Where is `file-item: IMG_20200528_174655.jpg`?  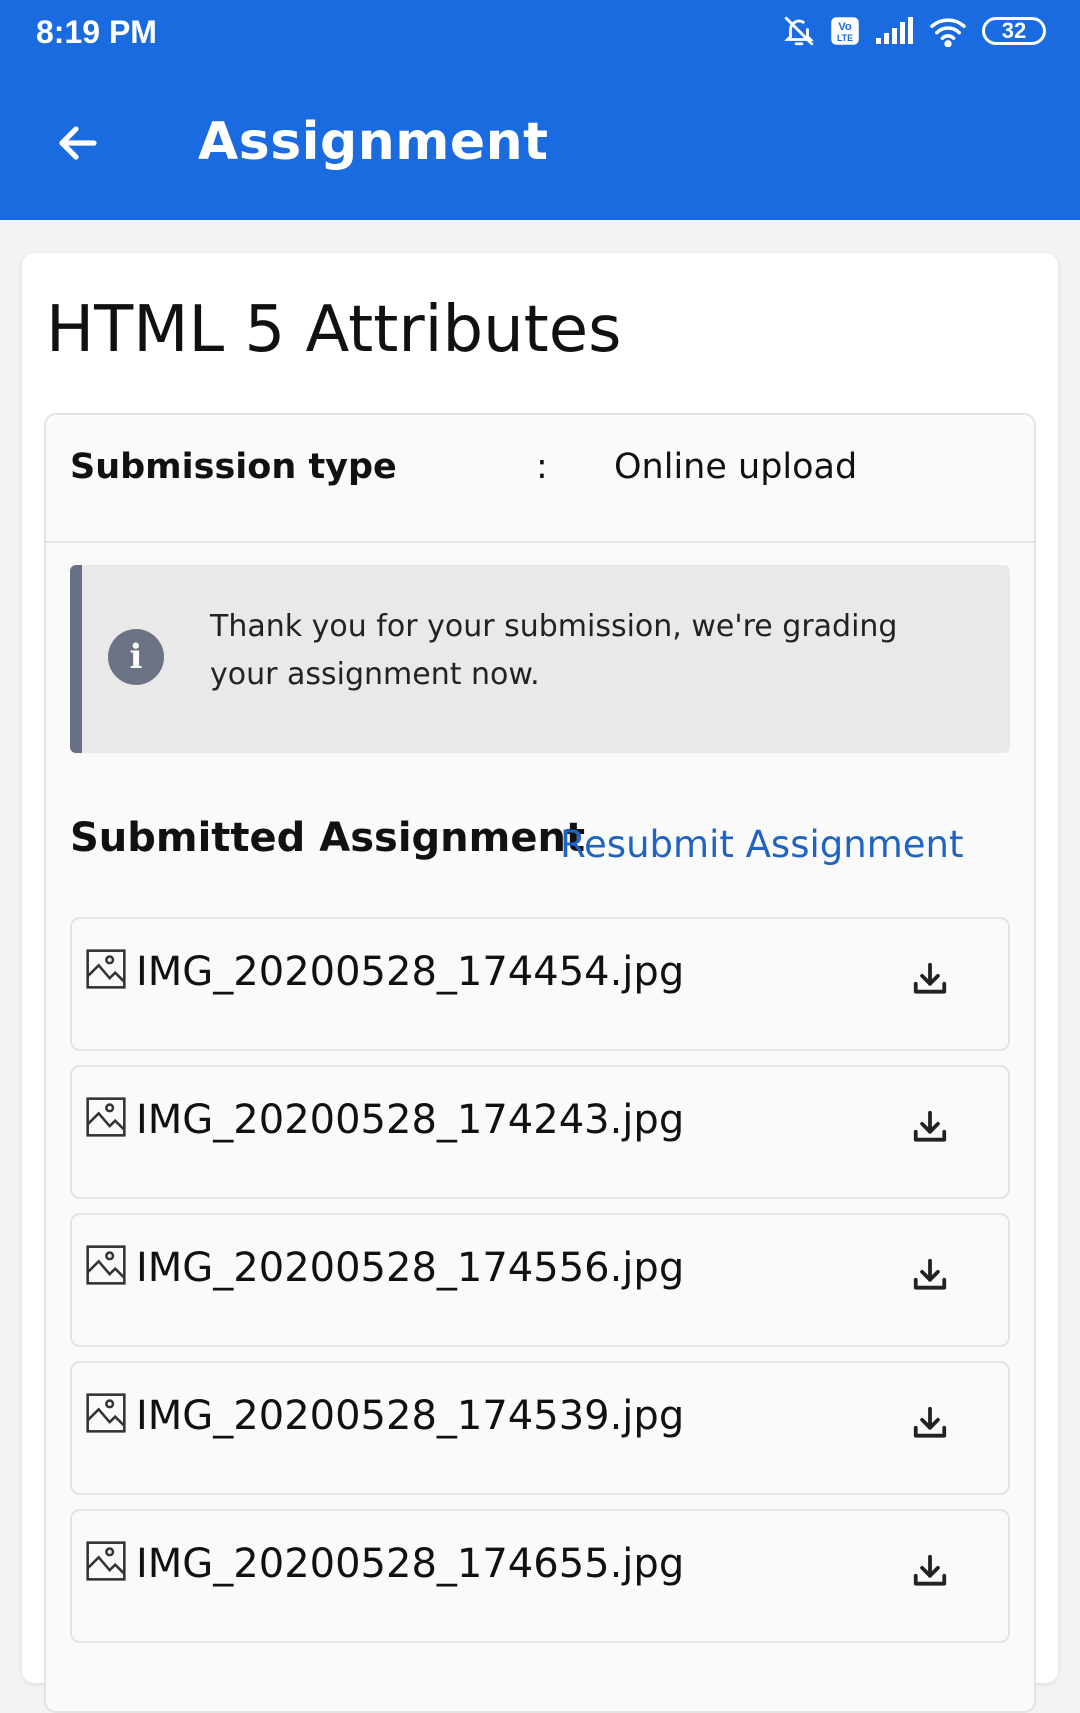 file-item: IMG_20200528_174655.jpg is located at coordinates (540, 1576).